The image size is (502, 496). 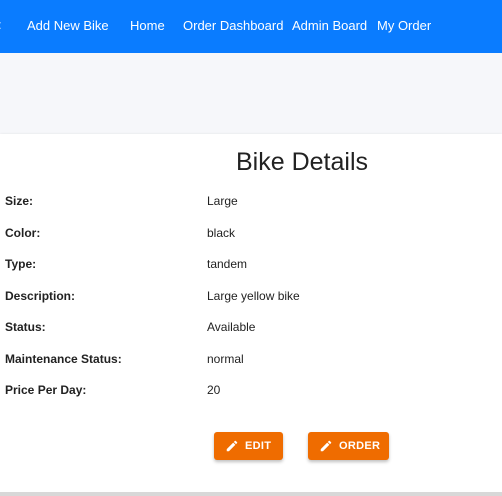 I want to click on detail-row-description: Description: Large yellow bike, so click(x=251, y=299).